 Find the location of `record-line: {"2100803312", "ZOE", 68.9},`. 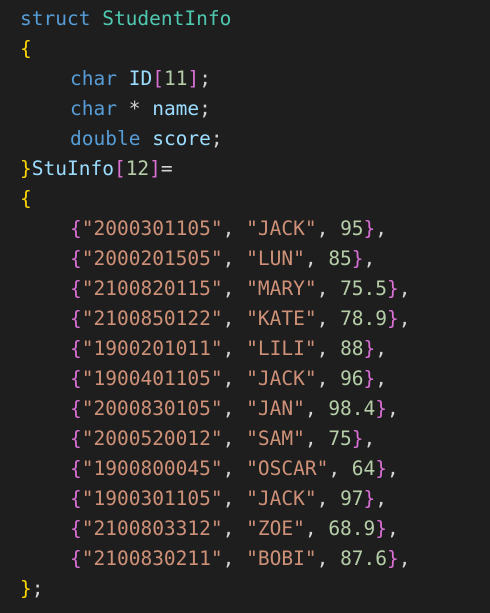

record-line: {"2100803312", "ZOE", 68.9}, is located at coordinates (234, 528).